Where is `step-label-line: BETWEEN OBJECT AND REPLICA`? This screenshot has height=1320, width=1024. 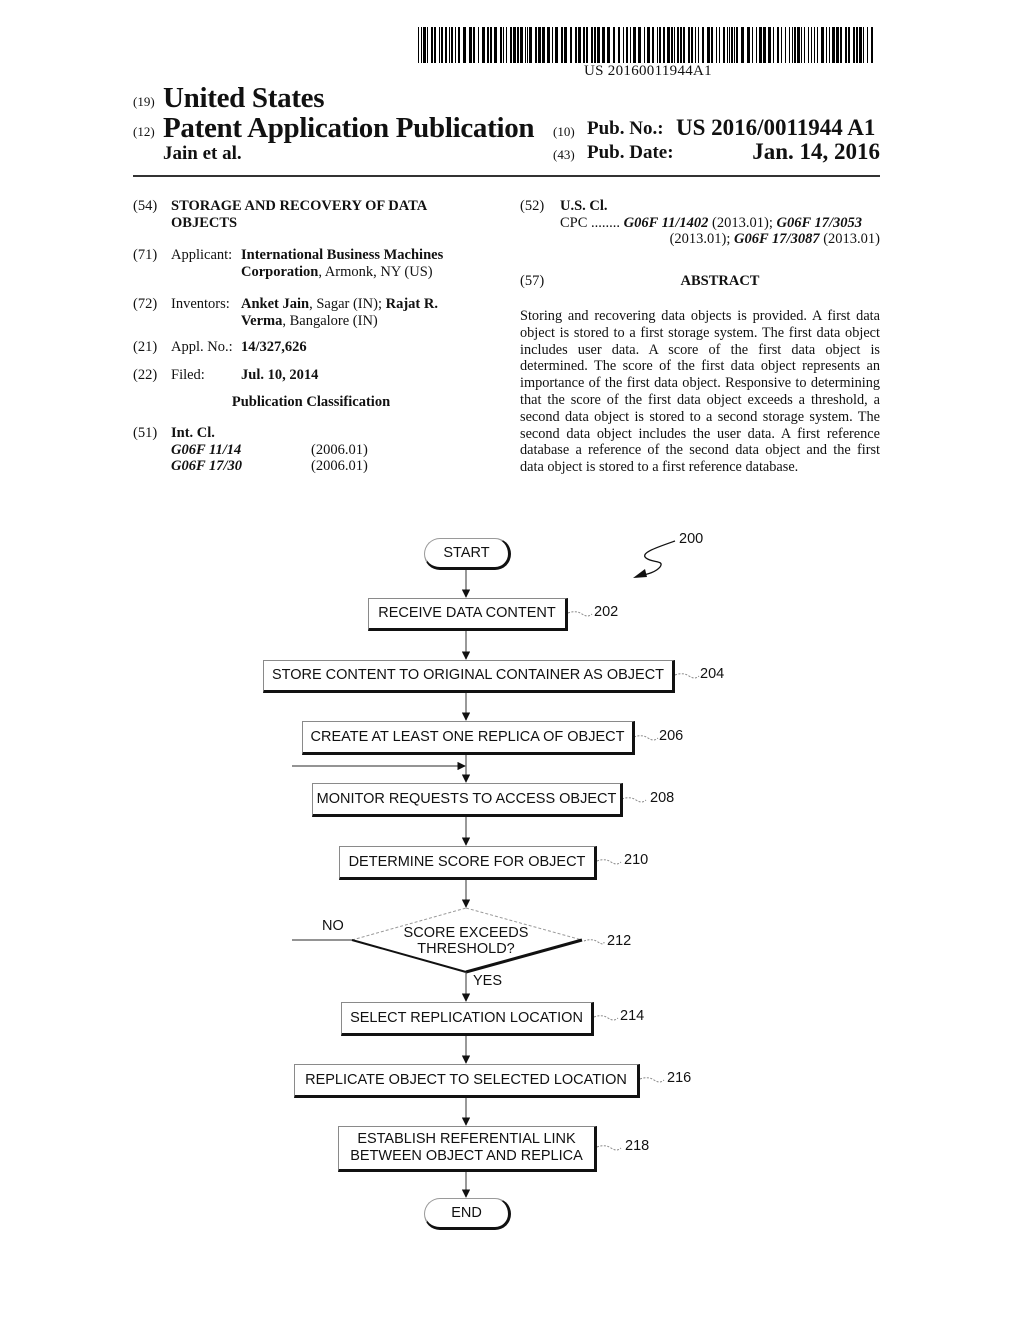 step-label-line: BETWEEN OBJECT AND REPLICA is located at coordinates (466, 1156).